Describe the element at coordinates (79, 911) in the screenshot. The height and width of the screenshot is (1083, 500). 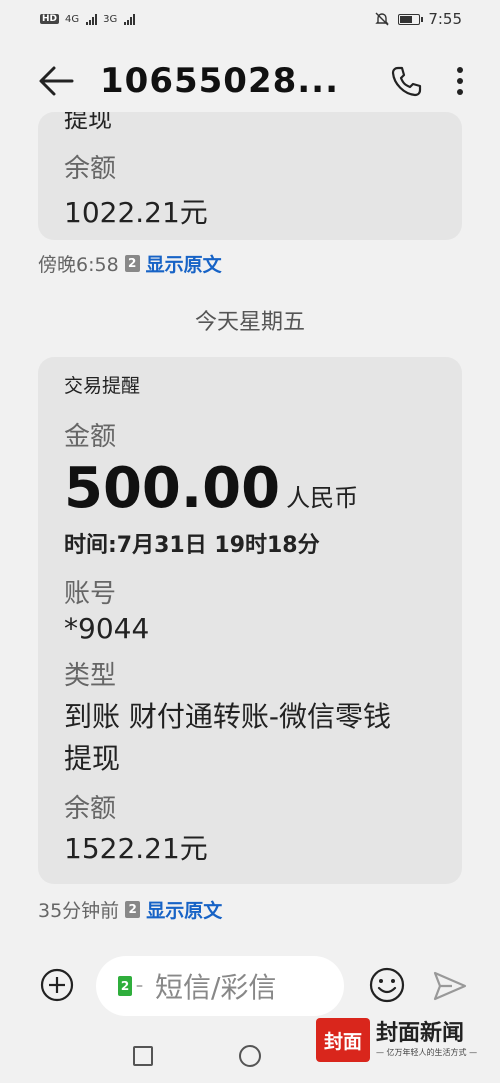
I see `message-time: 35分钟前` at that location.